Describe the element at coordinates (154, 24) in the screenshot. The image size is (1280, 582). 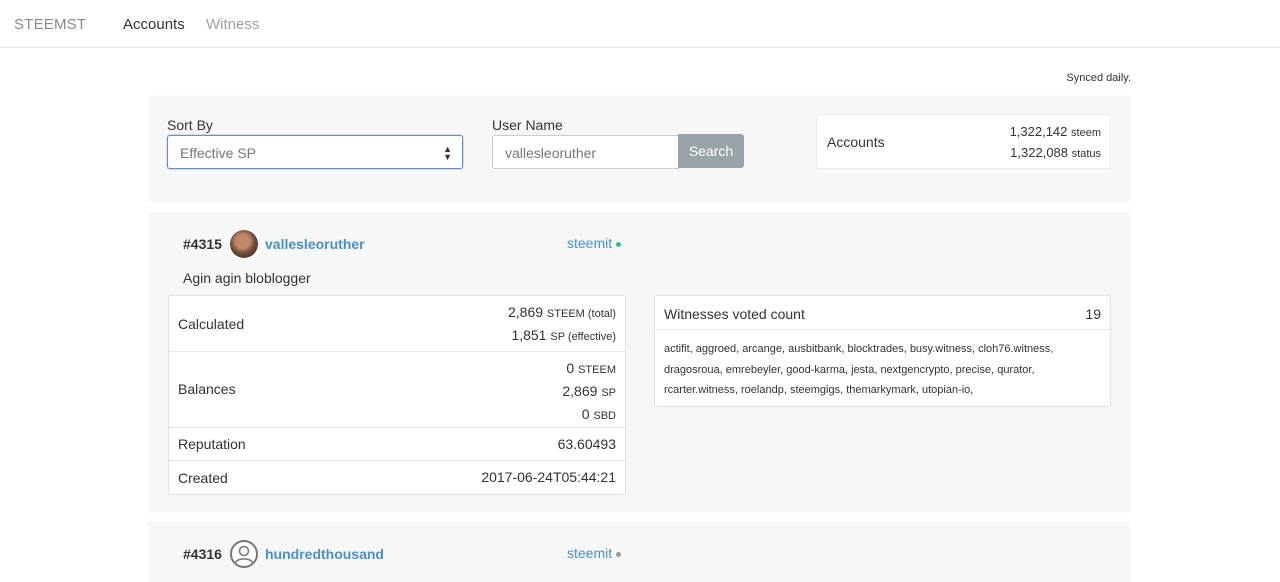
I see `nav-accounts-link: Accounts` at that location.